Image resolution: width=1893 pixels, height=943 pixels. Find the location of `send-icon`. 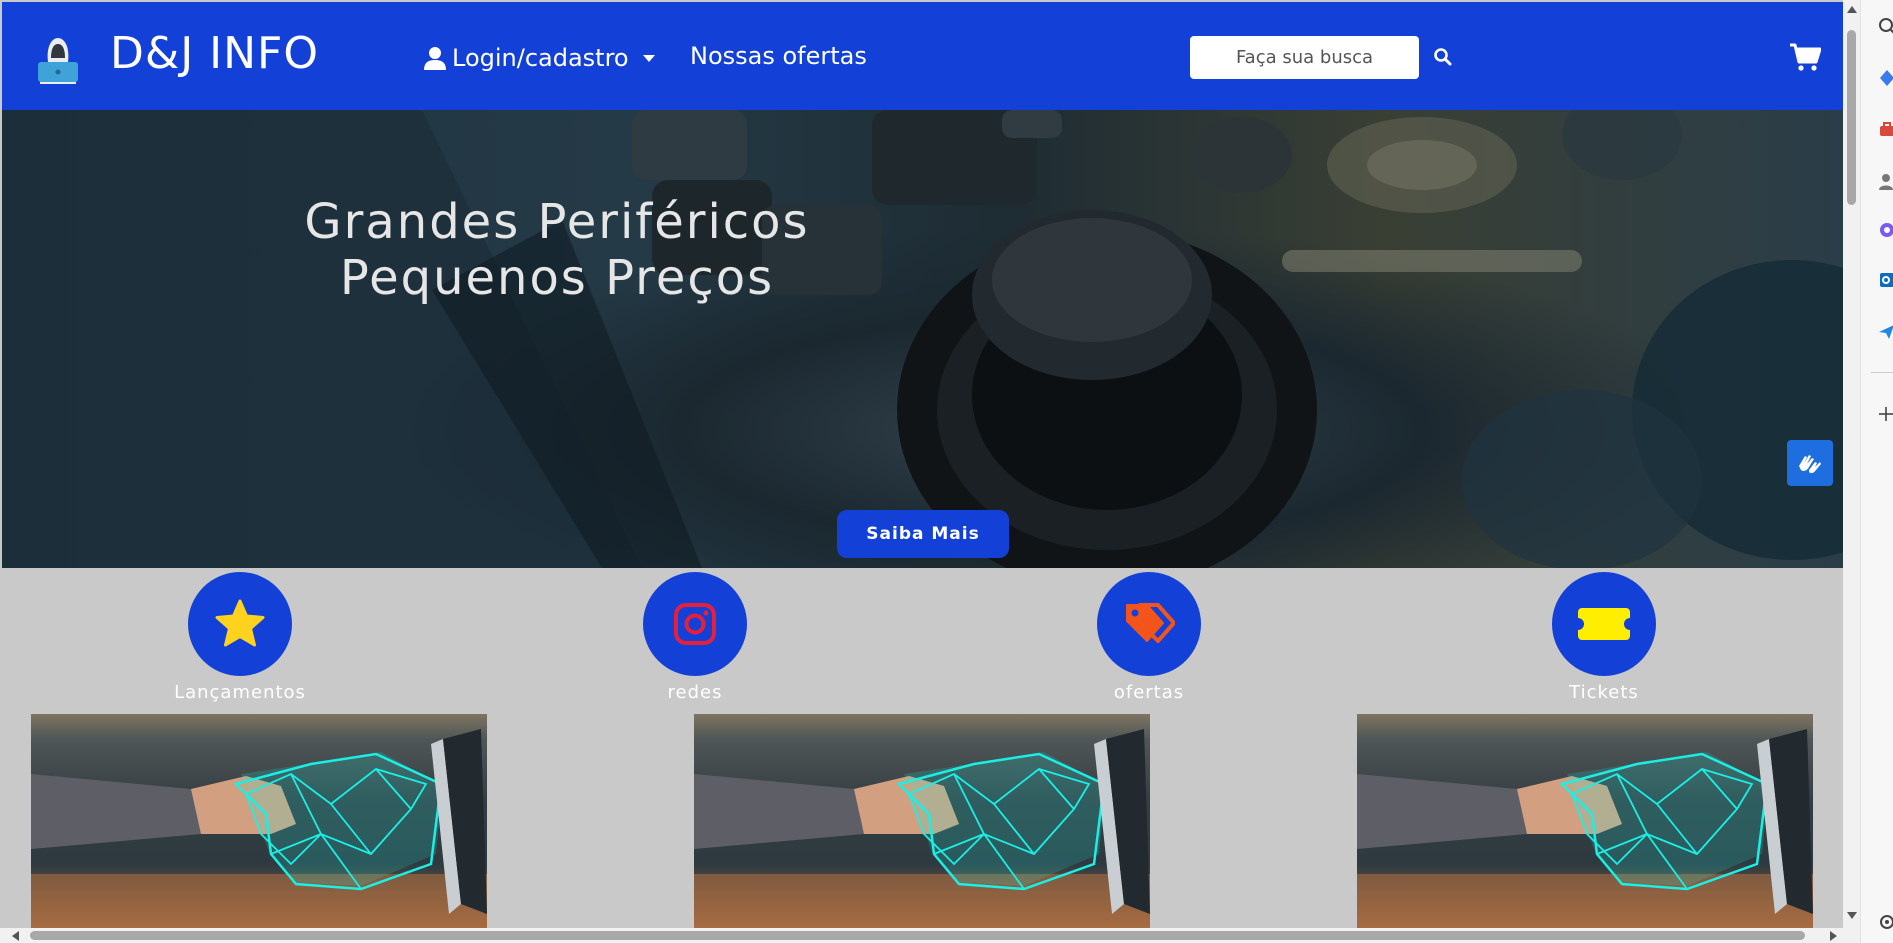

send-icon is located at coordinates (1885, 332).